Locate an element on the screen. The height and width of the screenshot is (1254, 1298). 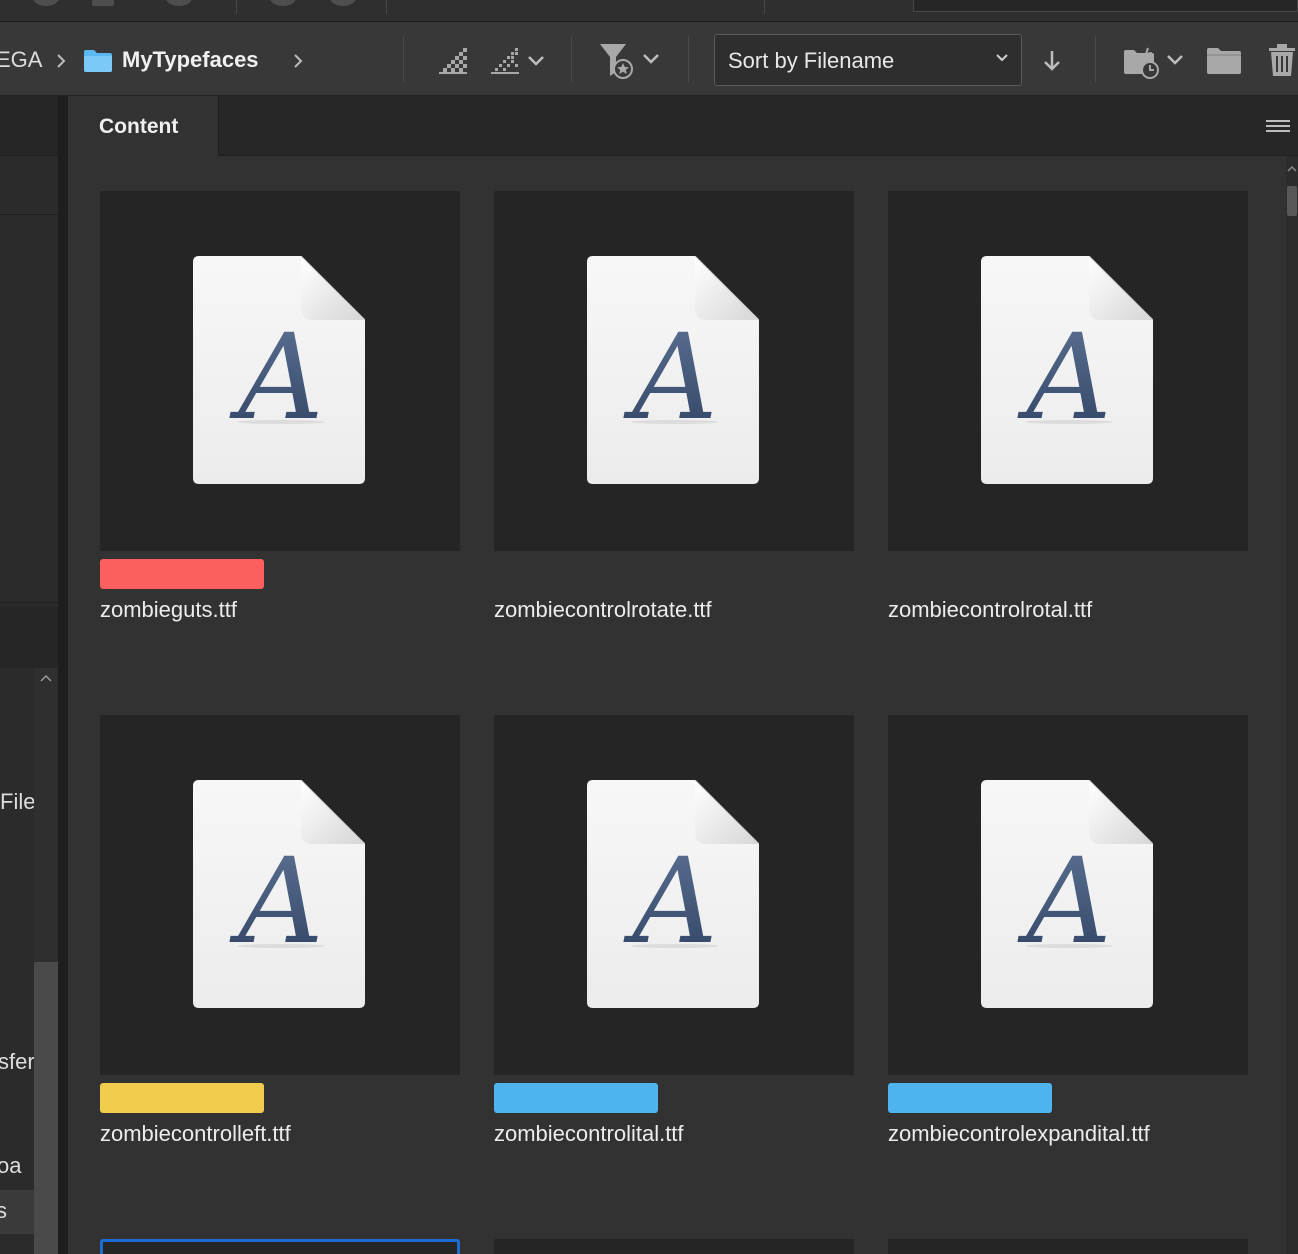
sidebar-section-header is located at coordinates (29, 637).